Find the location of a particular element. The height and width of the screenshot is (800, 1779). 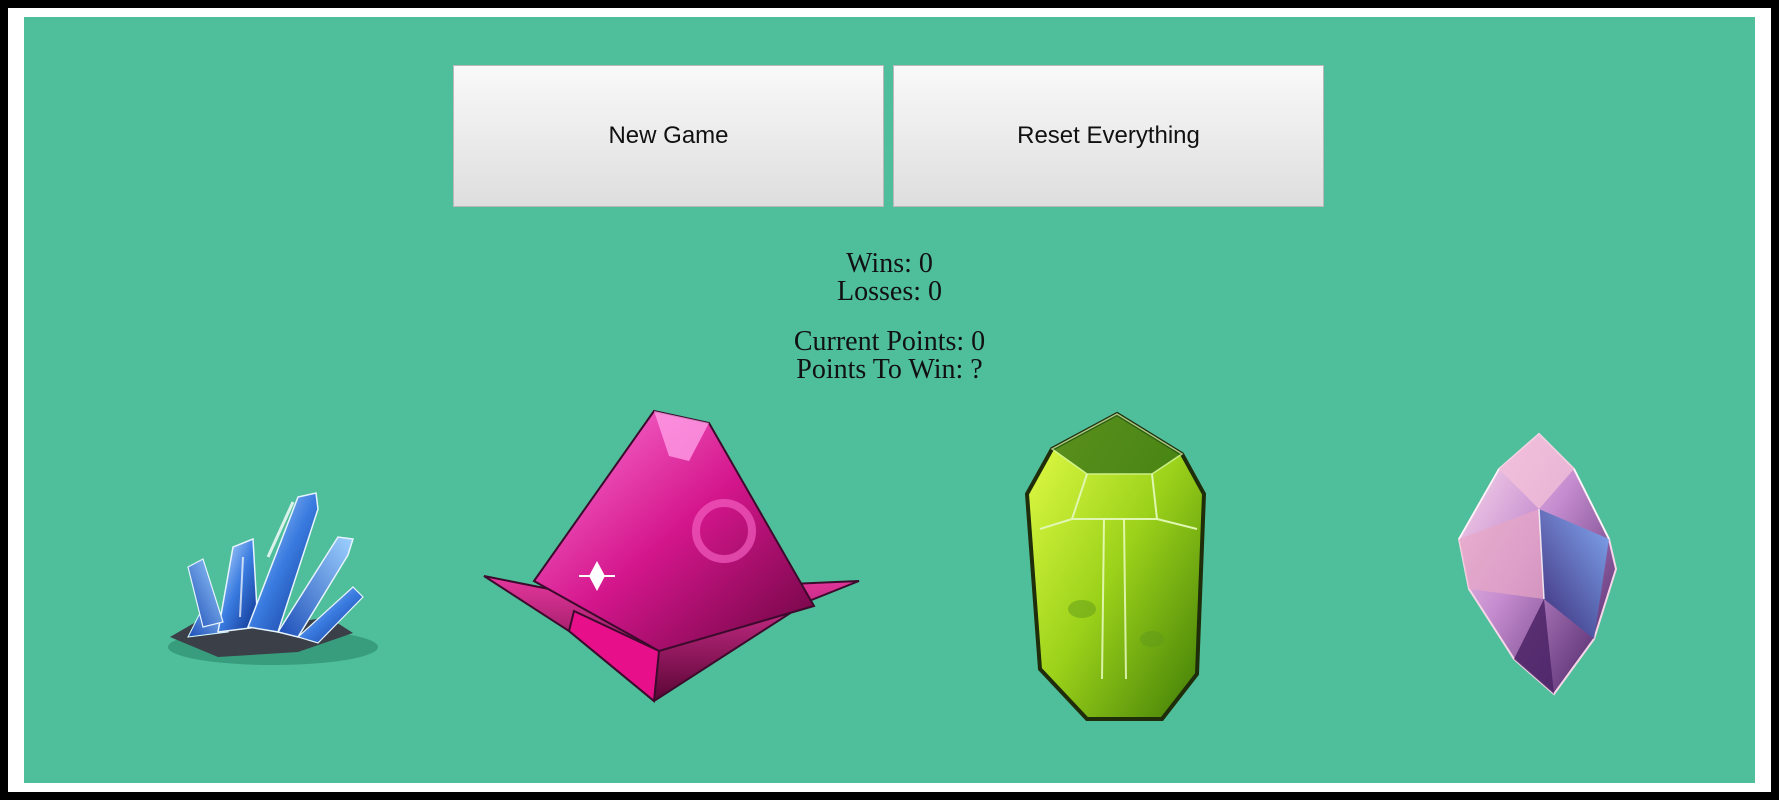

blue-crystal-icon is located at coordinates (273, 562).